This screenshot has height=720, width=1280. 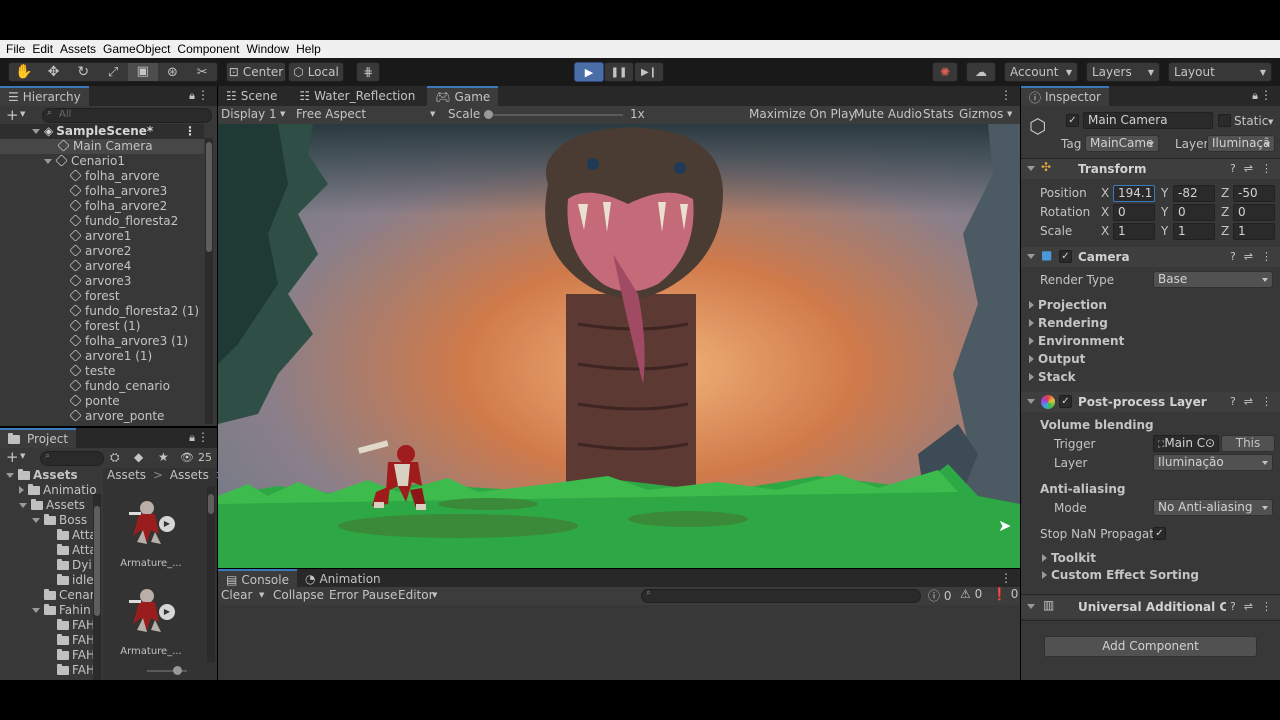 What do you see at coordinates (236, 595) in the screenshot?
I see `clear-button: Clear` at bounding box center [236, 595].